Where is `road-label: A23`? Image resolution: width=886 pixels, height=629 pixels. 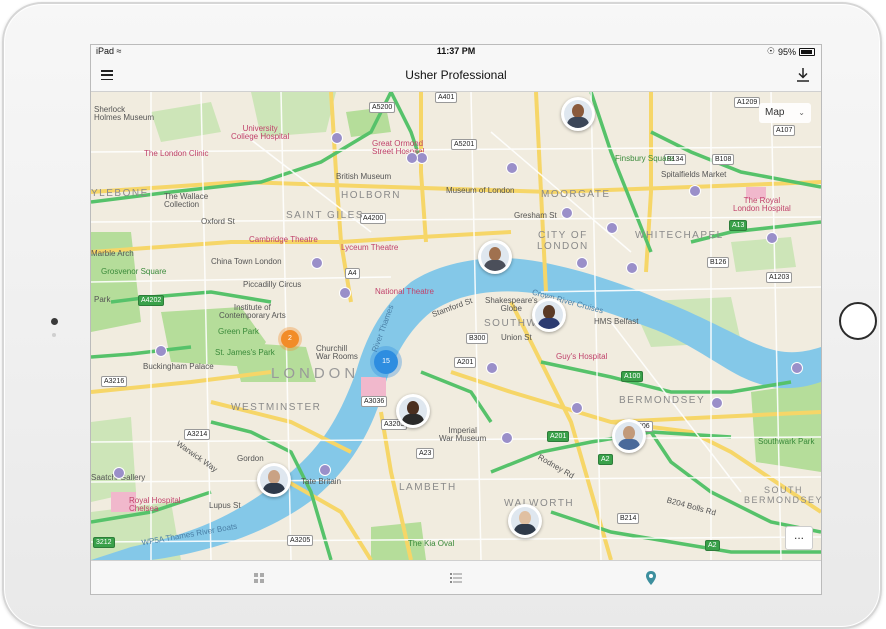 road-label: A23 is located at coordinates (425, 453).